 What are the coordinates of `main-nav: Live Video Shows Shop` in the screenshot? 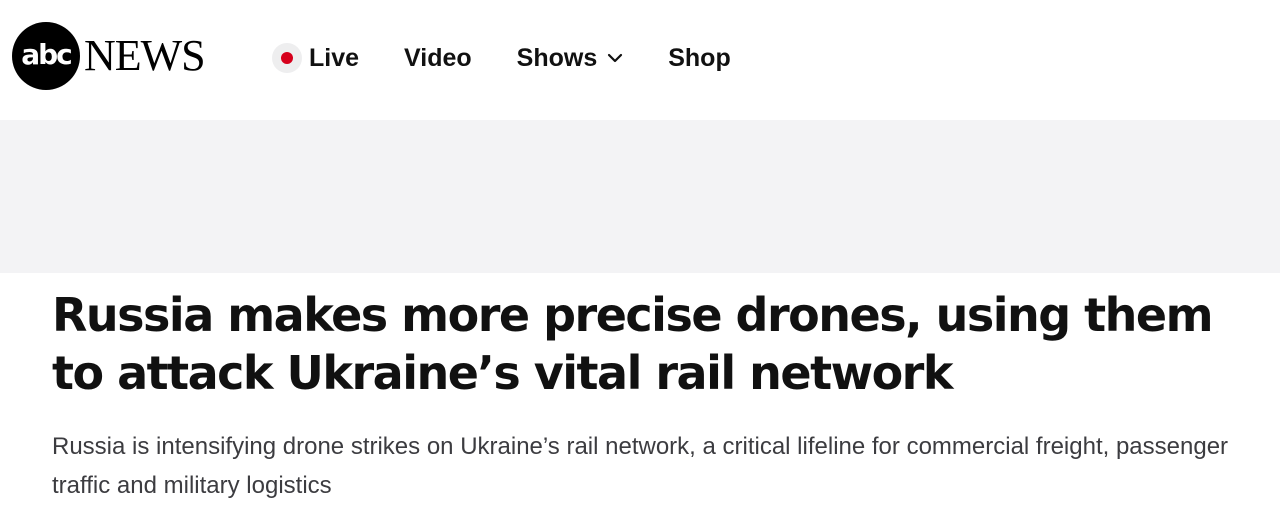 It's located at (524, 58).